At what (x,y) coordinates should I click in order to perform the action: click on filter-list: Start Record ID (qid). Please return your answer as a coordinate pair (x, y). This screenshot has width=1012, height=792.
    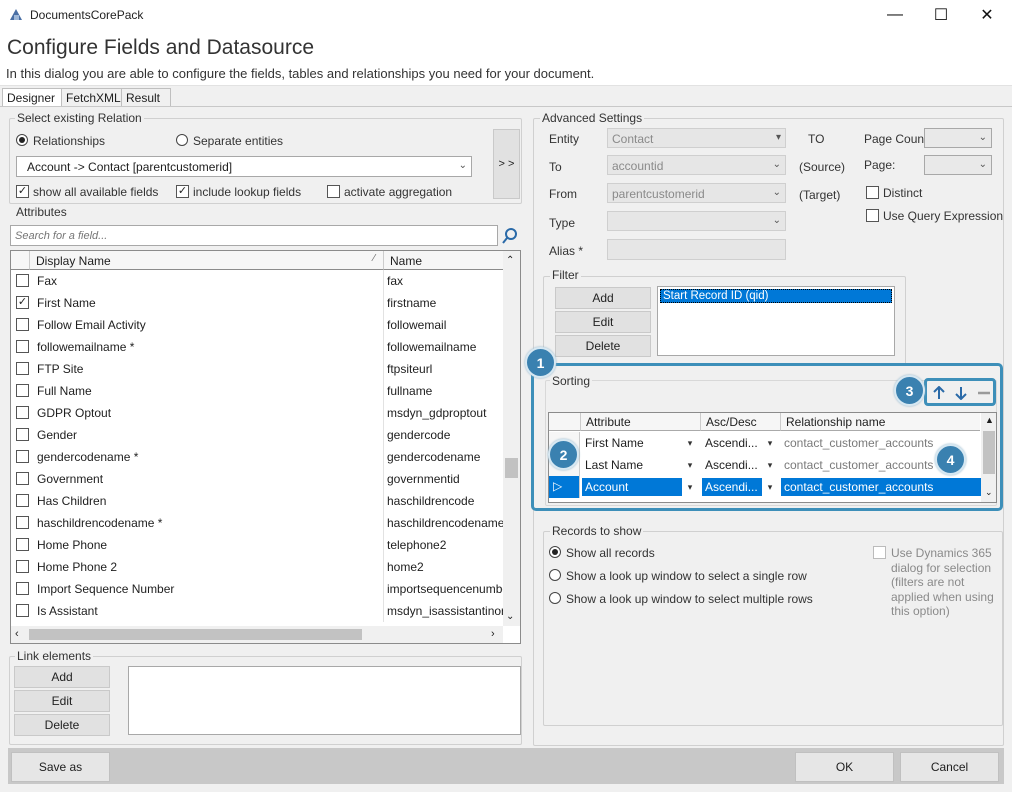
    Looking at the image, I should click on (776, 321).